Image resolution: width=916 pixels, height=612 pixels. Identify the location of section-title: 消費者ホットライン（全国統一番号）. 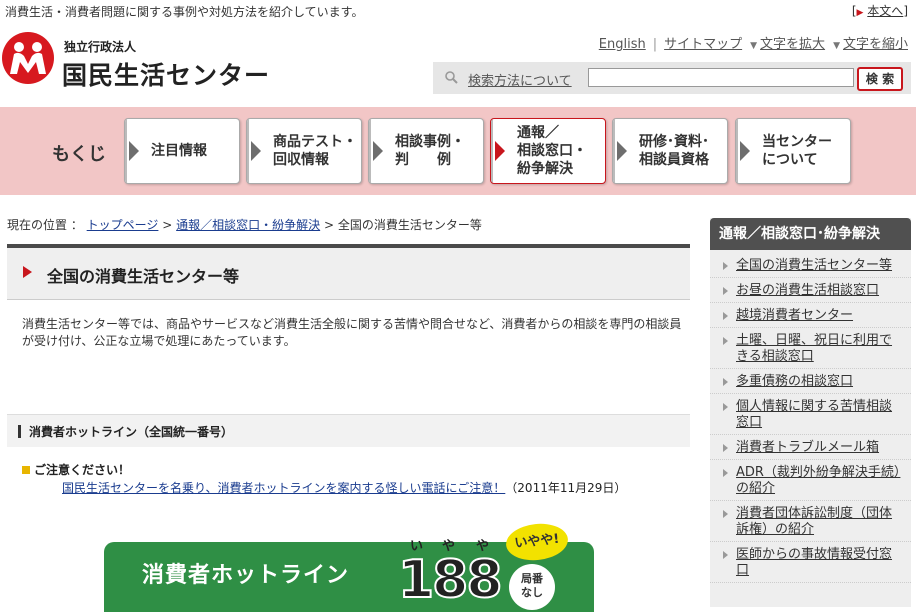
(131, 432).